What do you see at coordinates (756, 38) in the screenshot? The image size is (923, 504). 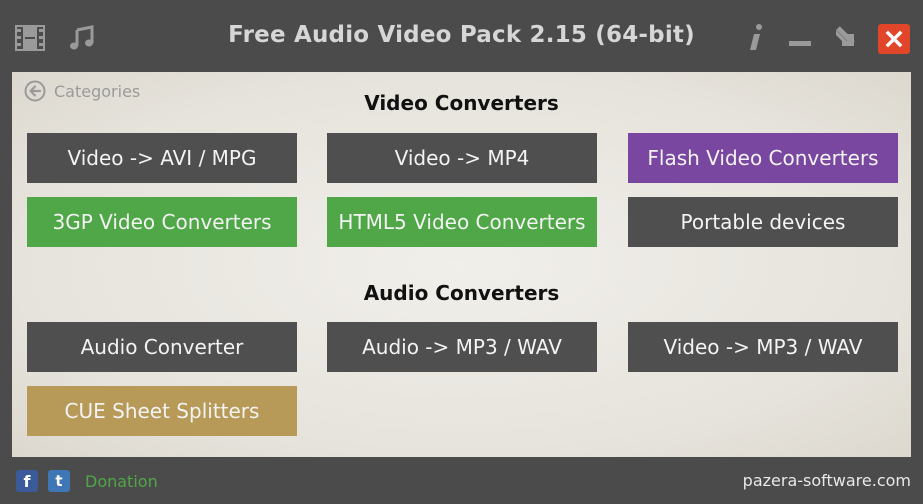 I see `info-icon` at bounding box center [756, 38].